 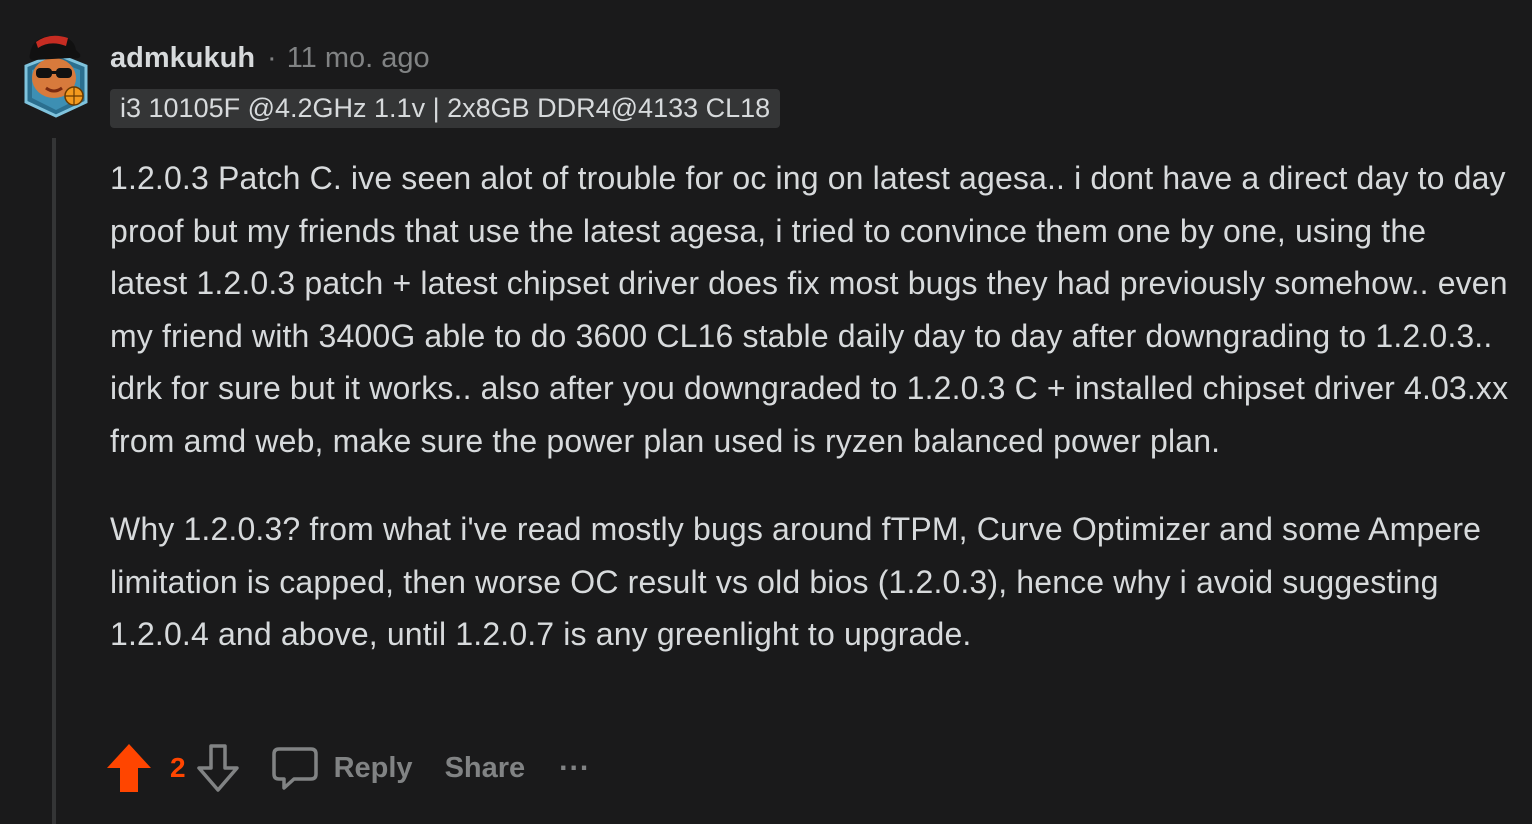 What do you see at coordinates (56, 76) in the screenshot?
I see `avatar-image` at bounding box center [56, 76].